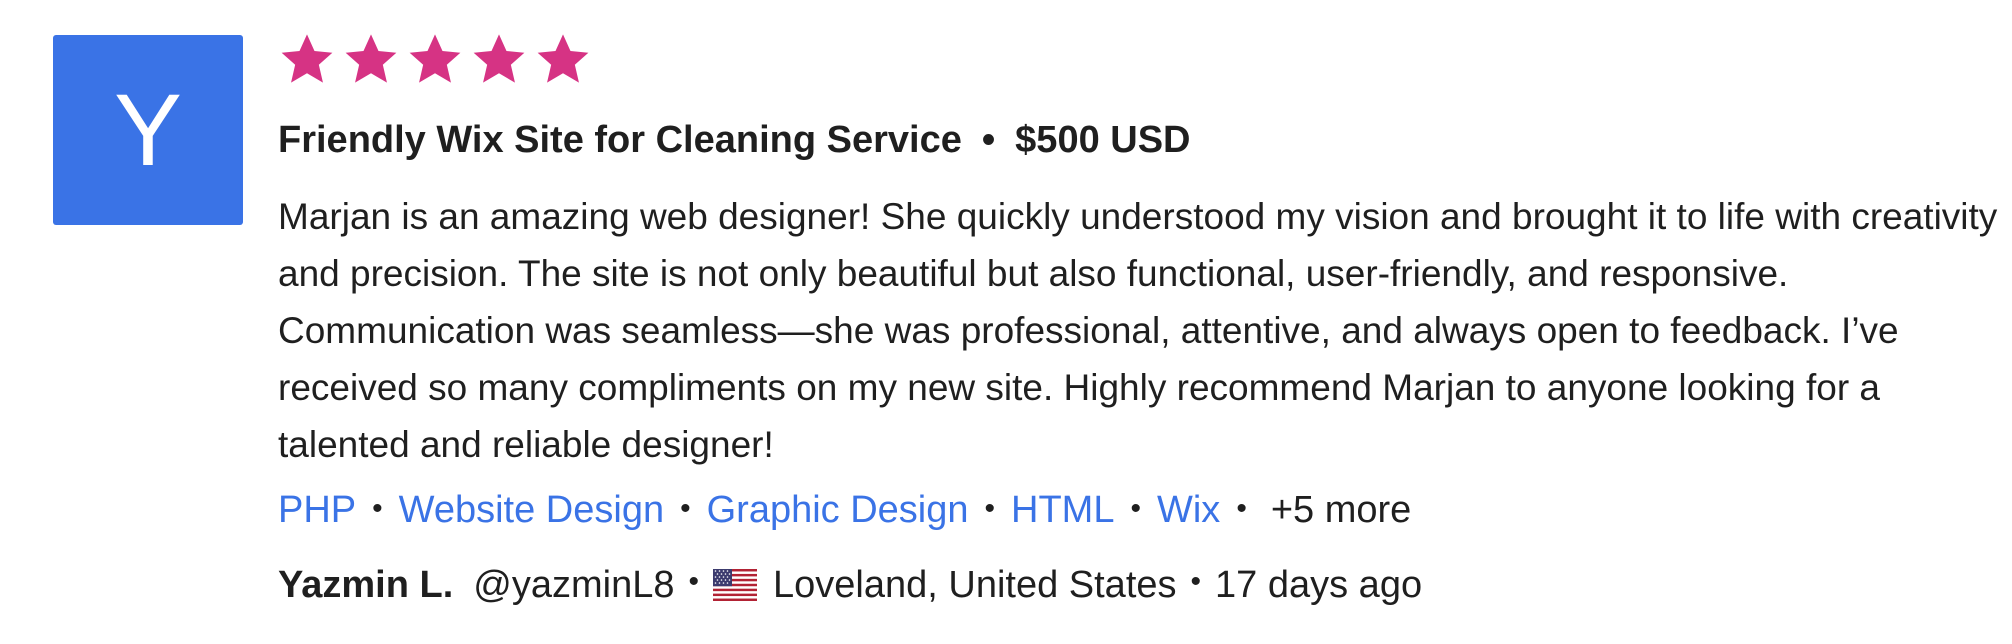 Image resolution: width=2012 pixels, height=644 pixels. I want to click on reviewer-name: Yazmin L., so click(365, 585).